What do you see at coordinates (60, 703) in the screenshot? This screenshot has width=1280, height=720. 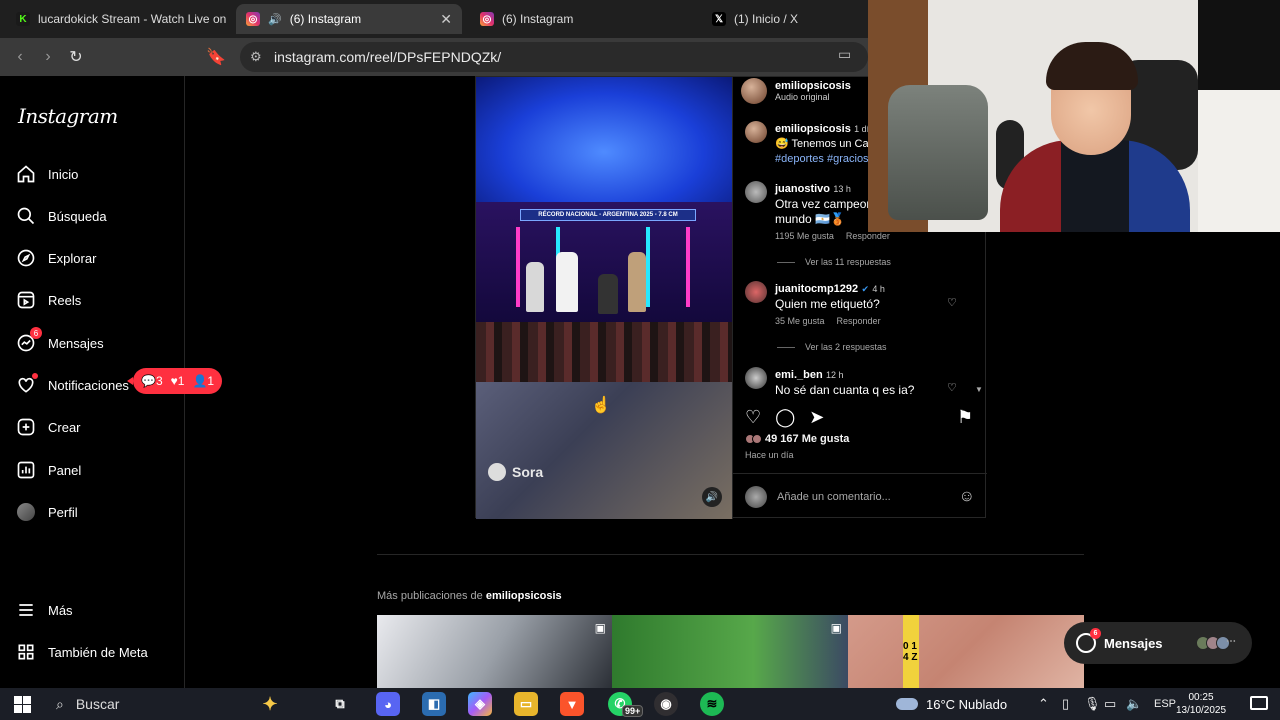 I see `search-icon: ⌕` at bounding box center [60, 703].